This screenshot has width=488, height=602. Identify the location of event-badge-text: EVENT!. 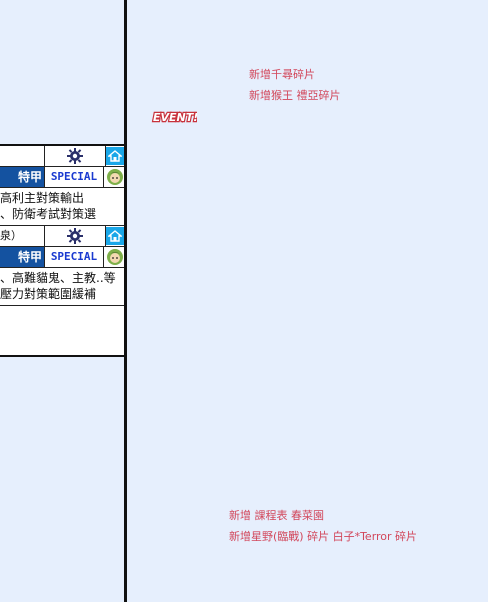
(175, 117).